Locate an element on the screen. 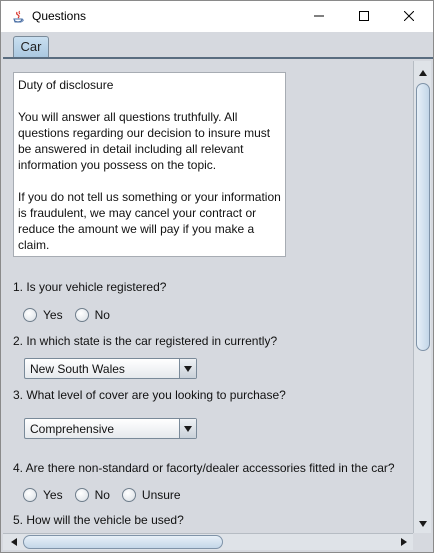 The height and width of the screenshot is (553, 434). close-button is located at coordinates (409, 16).